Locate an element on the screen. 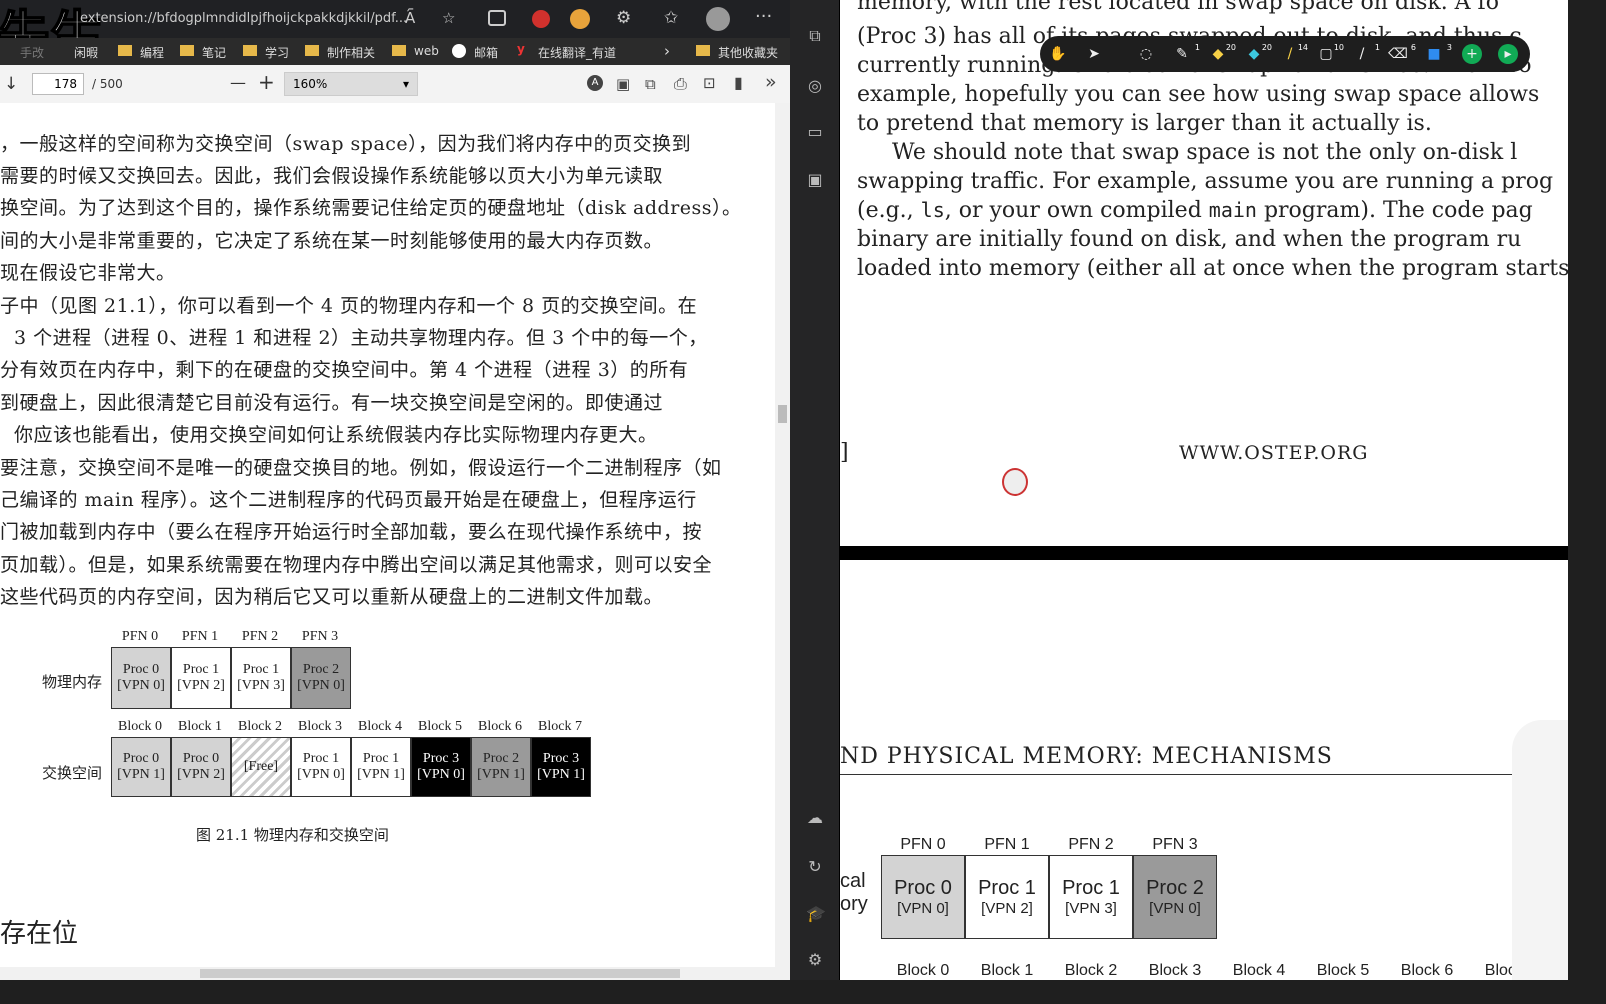  bookmark-folder: 笔记 is located at coordinates (214, 52).